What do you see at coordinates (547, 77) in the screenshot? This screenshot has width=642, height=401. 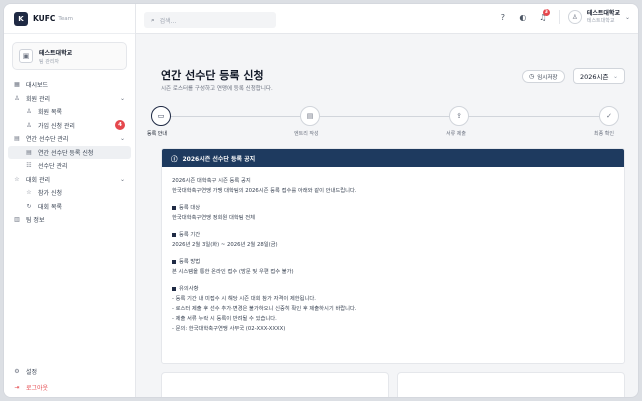 I see `save-draft-label: 임시저장` at bounding box center [547, 77].